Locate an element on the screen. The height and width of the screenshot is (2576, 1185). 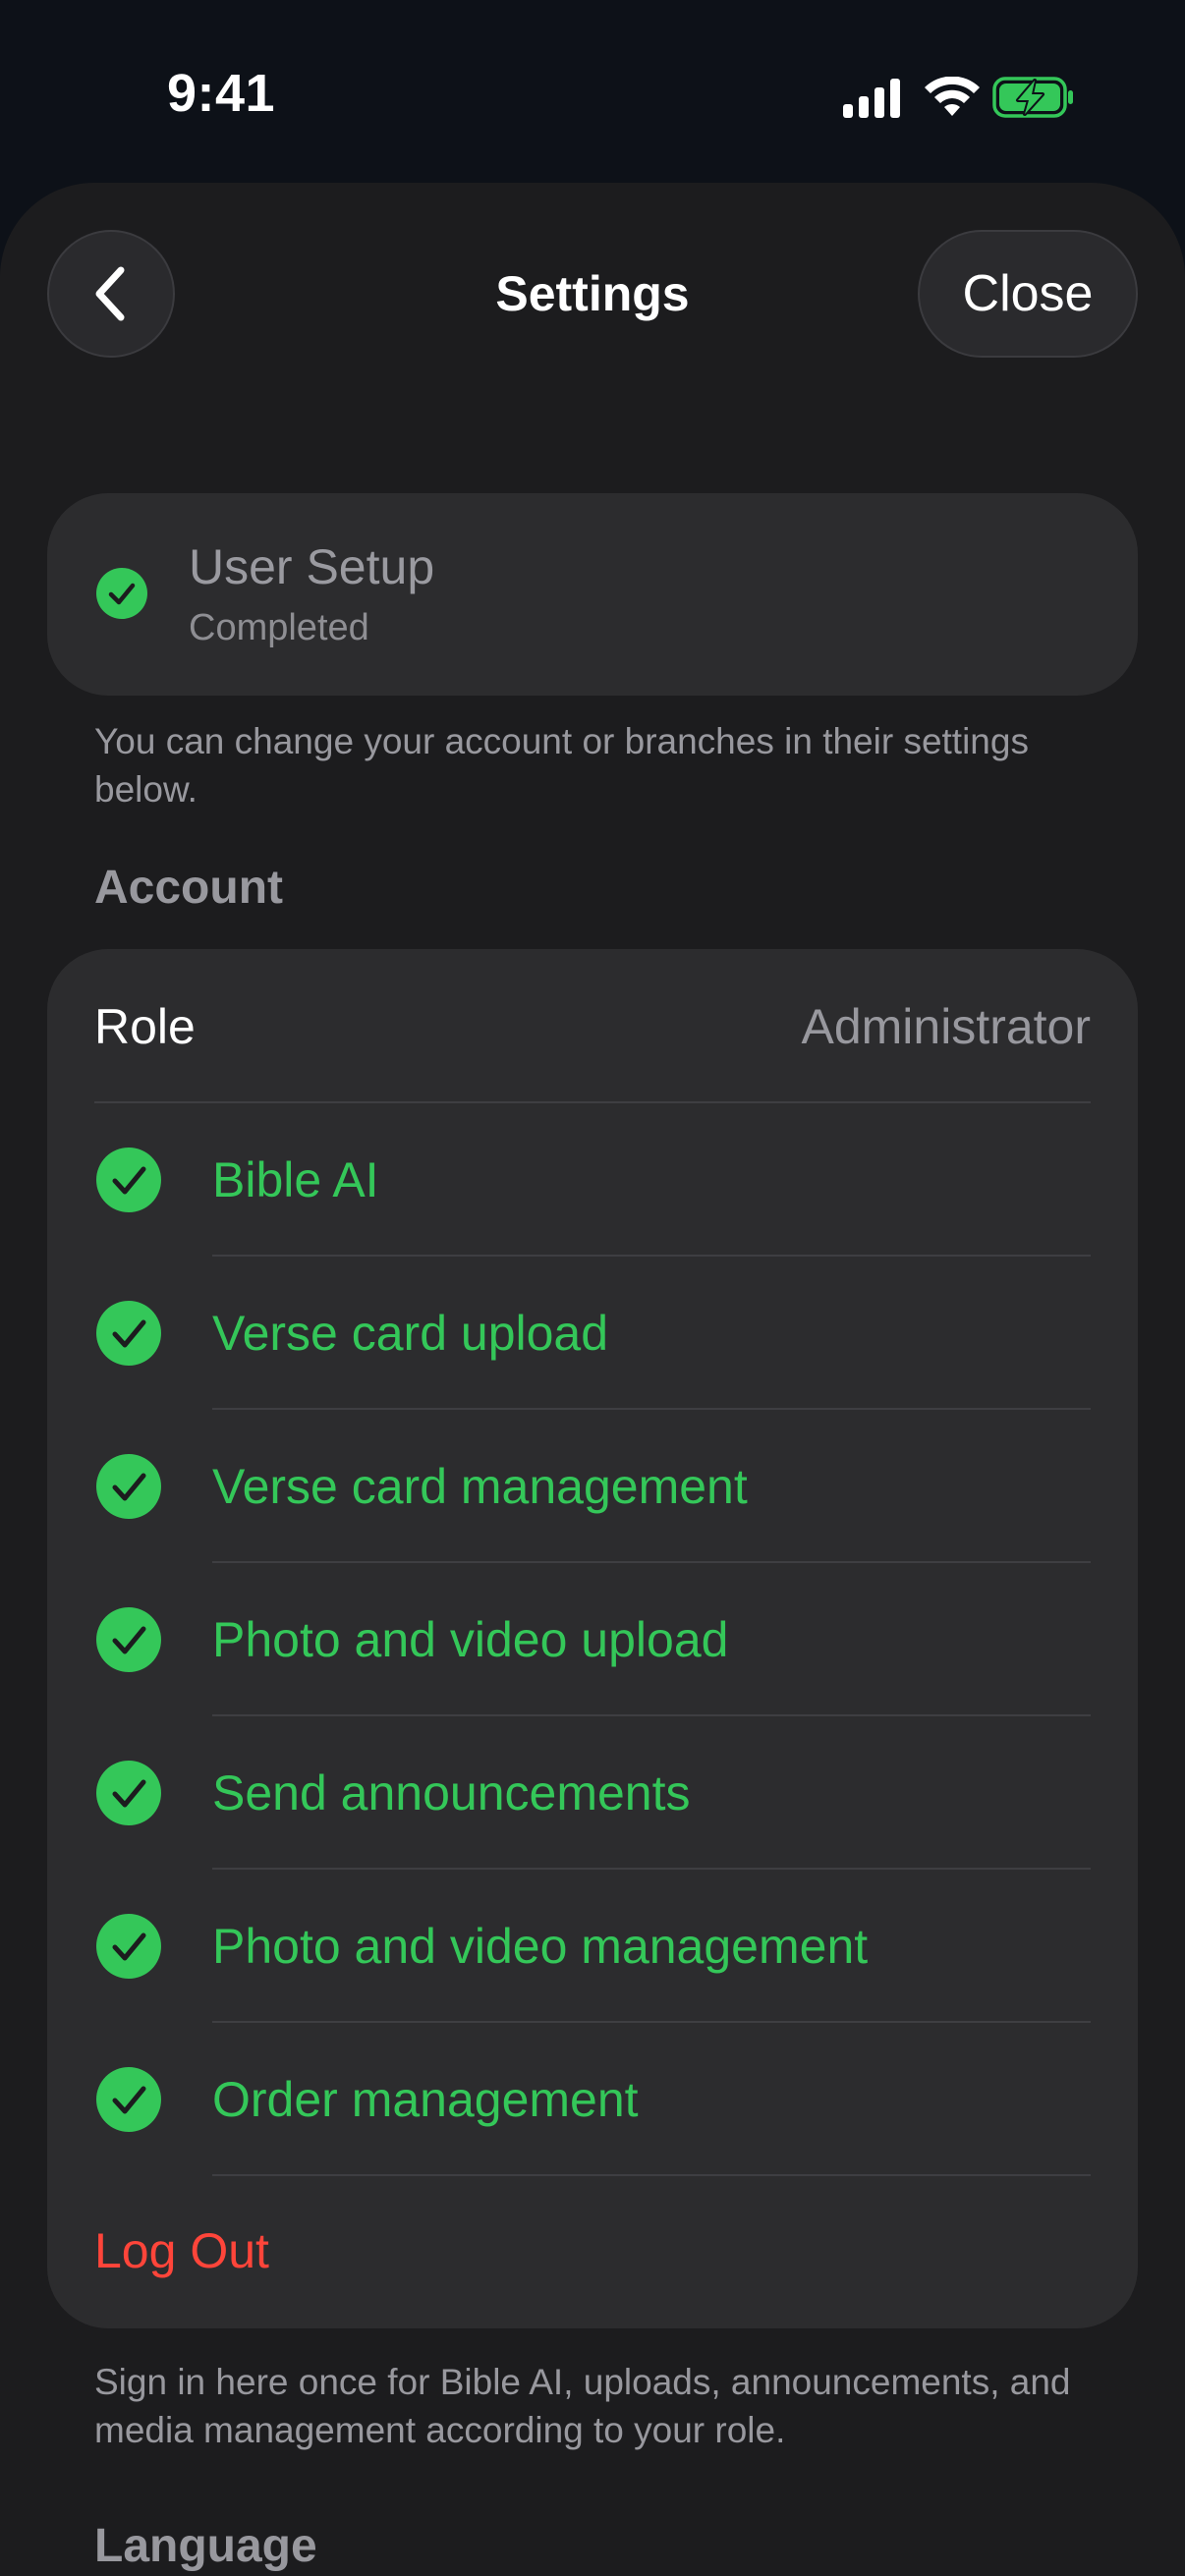
permission-row-send-announcements: Send announcements is located at coordinates (592, 1792).